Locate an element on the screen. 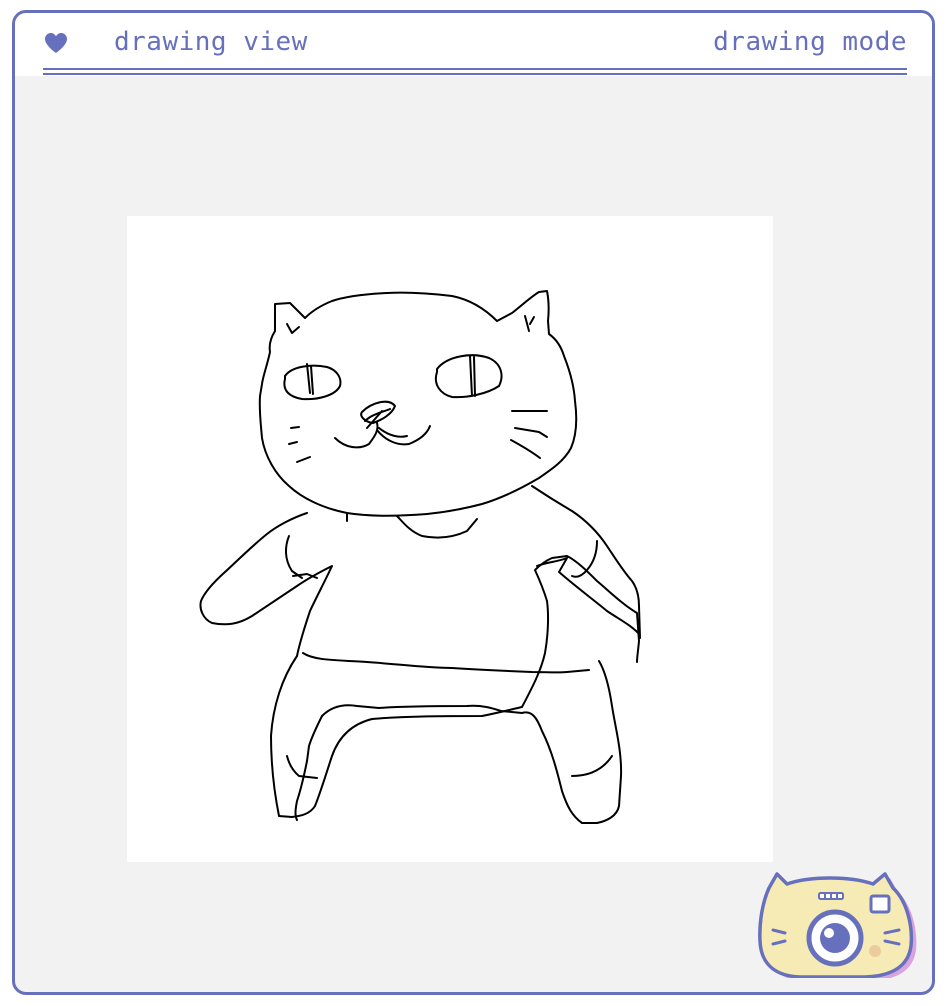 This screenshot has width=947, height=1006. cat-right-eye is located at coordinates (468, 376).